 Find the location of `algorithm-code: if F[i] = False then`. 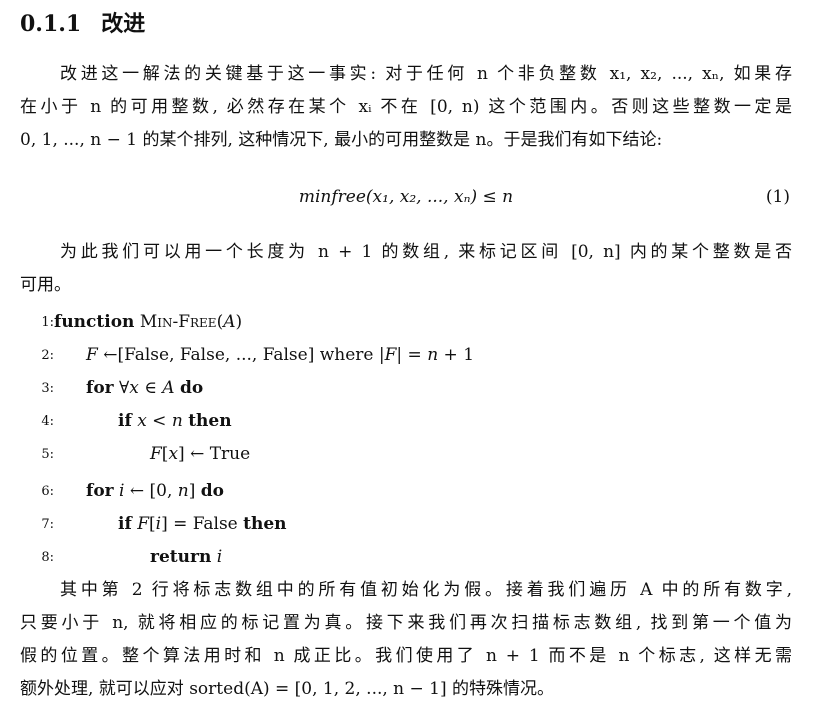

algorithm-code: if F[i] = False then is located at coordinates (202, 524).